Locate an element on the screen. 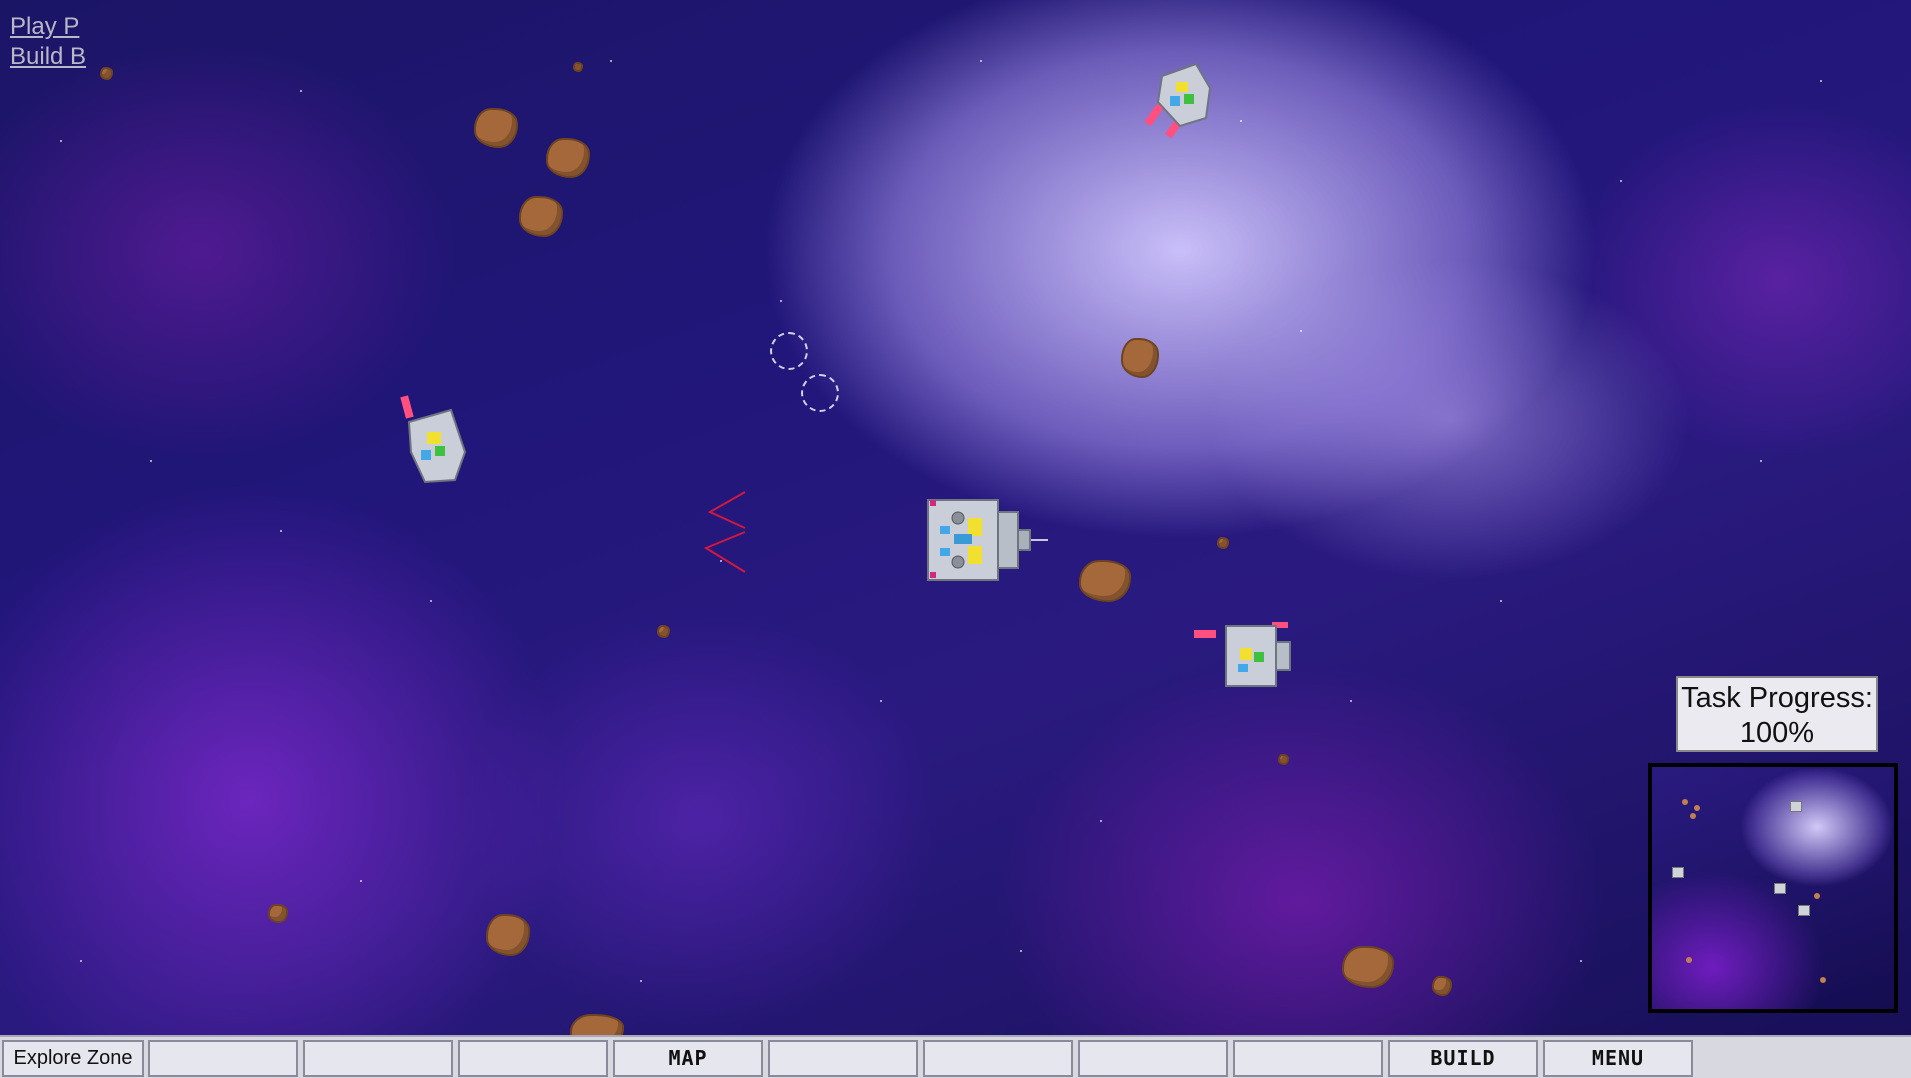 The width and height of the screenshot is (1911, 1078). minimap-player-ship is located at coordinates (1780, 888).